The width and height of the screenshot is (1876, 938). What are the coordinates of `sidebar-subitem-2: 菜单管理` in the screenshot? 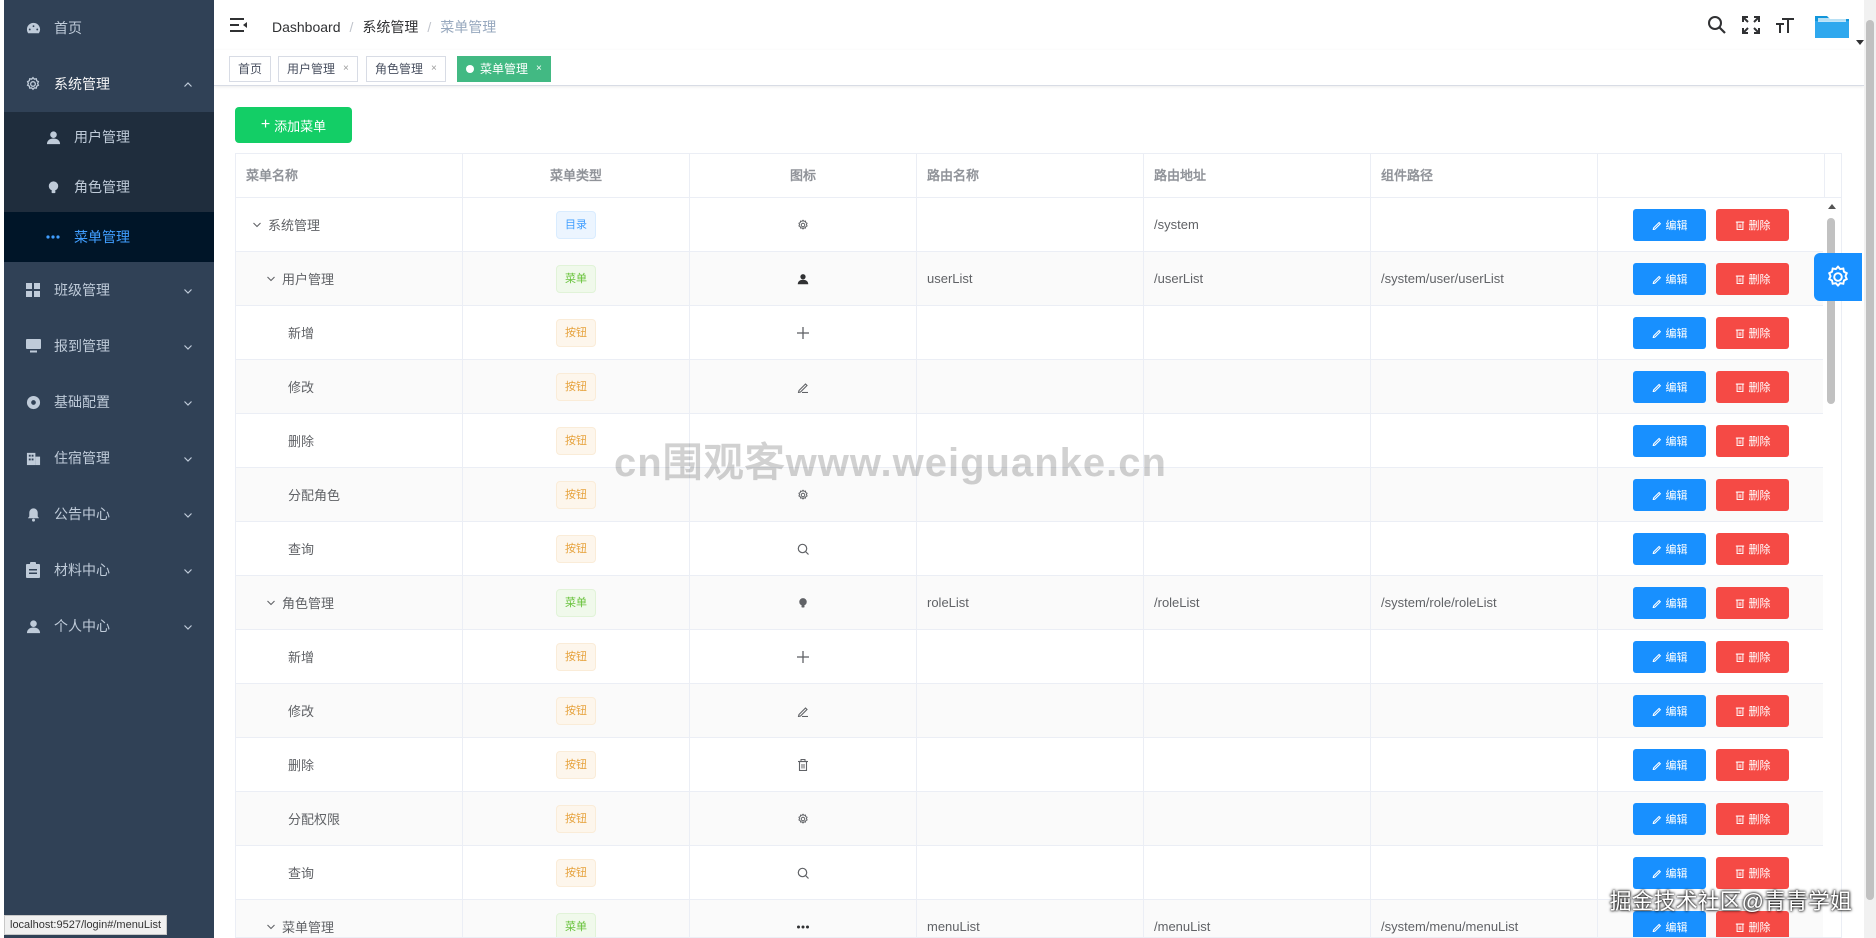 It's located at (109, 237).